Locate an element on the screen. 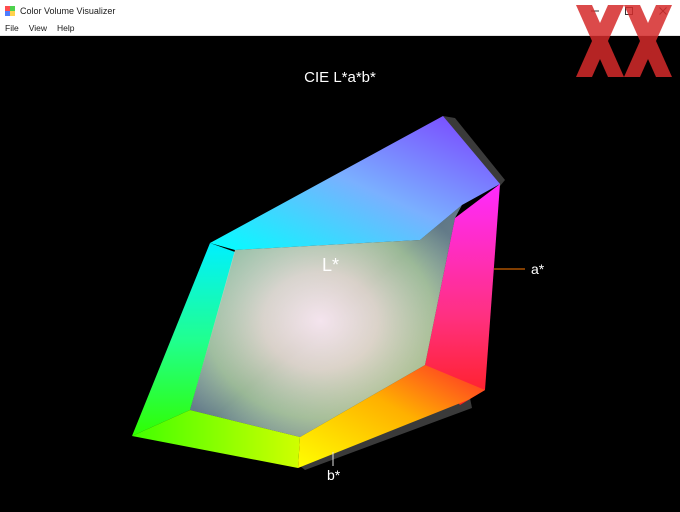  window-title: Color Volume Visualizer is located at coordinates (68, 10).